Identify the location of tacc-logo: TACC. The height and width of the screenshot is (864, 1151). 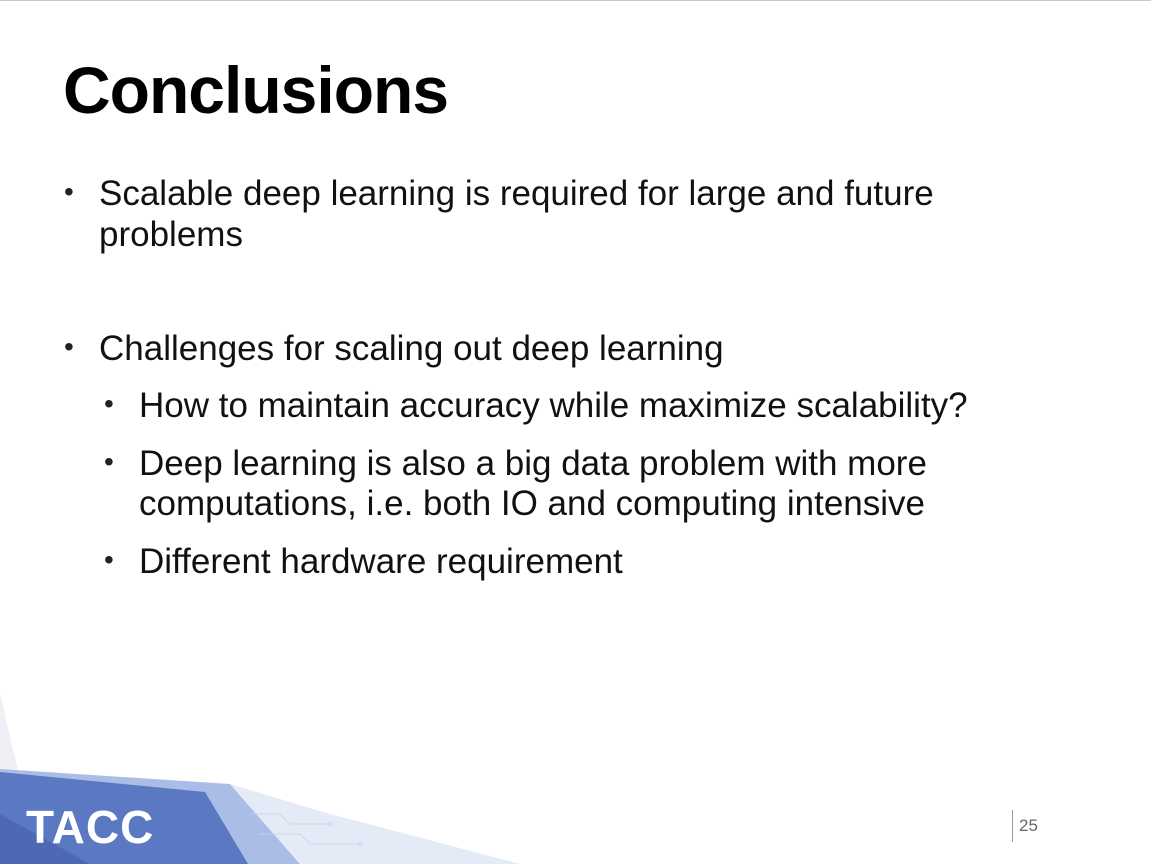
(90, 827).